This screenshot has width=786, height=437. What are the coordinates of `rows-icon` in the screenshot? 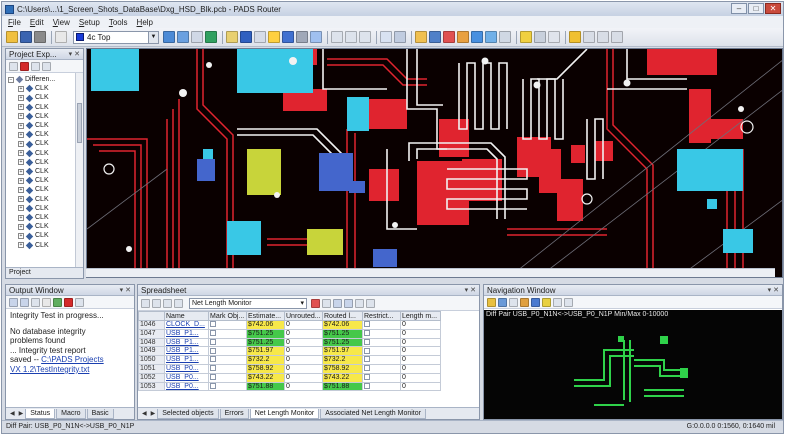 It's located at (370, 303).